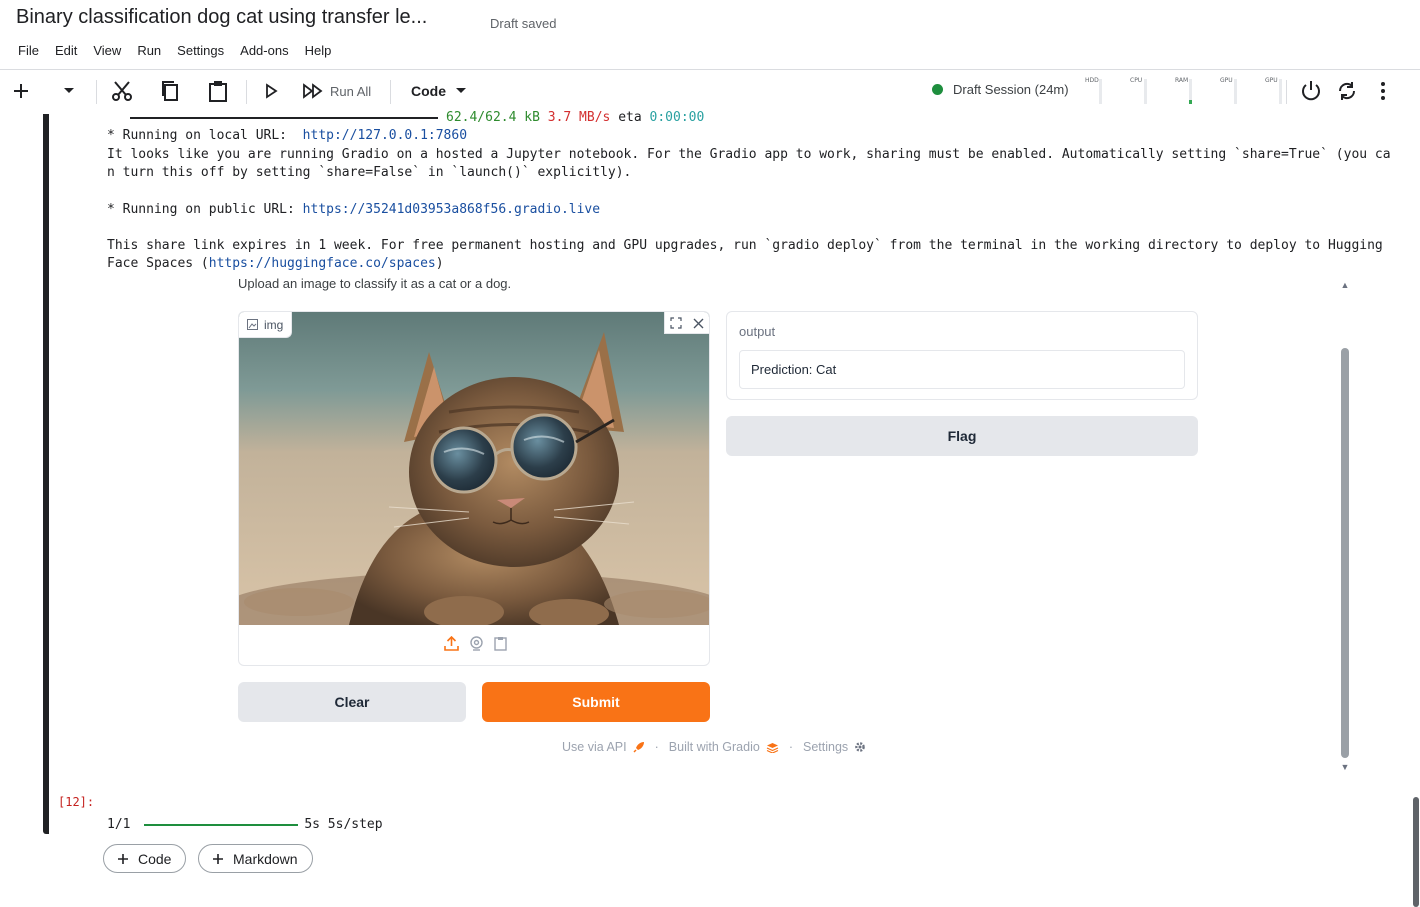 This screenshot has width=1420, height=907. I want to click on webcam-source-button, so click(476, 646).